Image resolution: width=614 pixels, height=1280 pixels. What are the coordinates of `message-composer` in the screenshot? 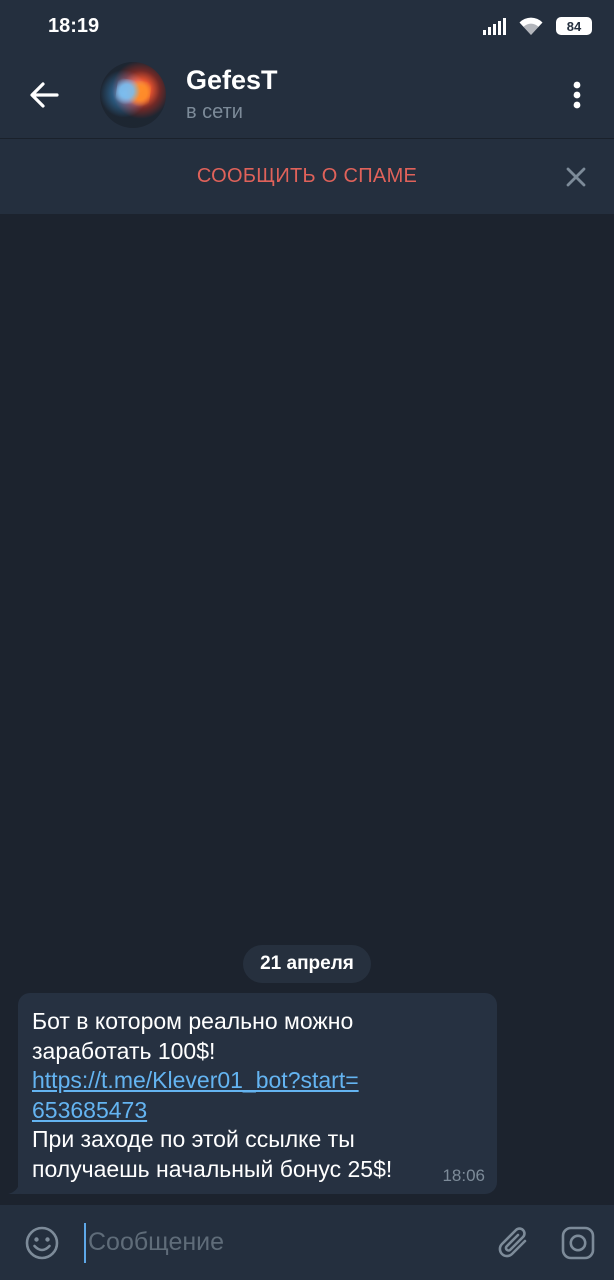 It's located at (307, 1242).